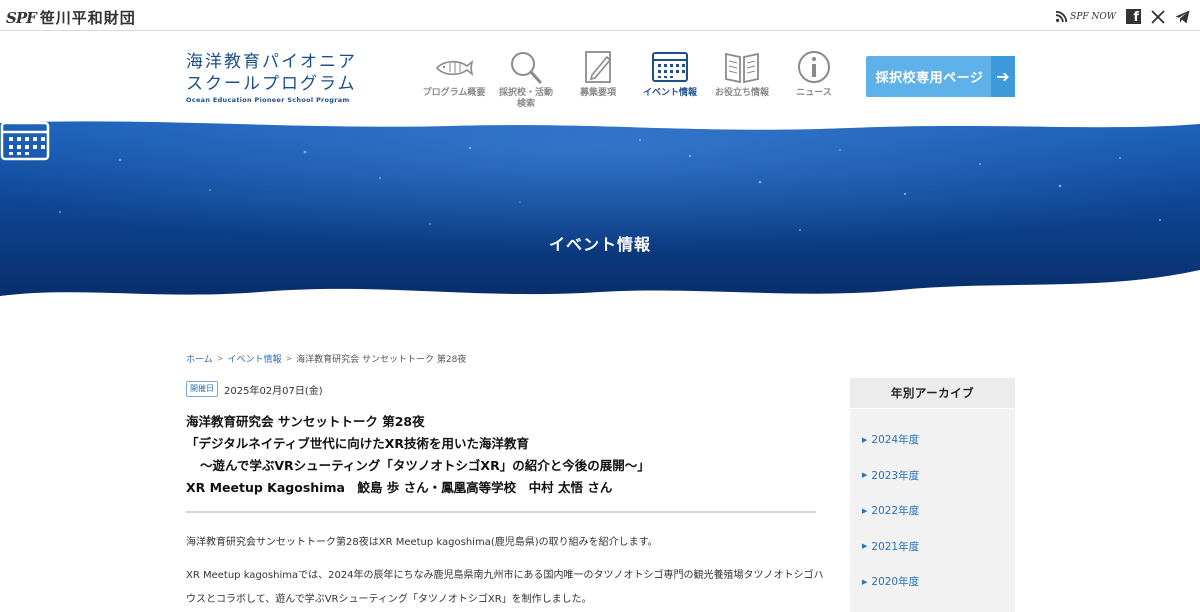 Image resolution: width=1200 pixels, height=612 pixels. What do you see at coordinates (895, 440) in the screenshot?
I see `archive-label: 2024年度` at bounding box center [895, 440].